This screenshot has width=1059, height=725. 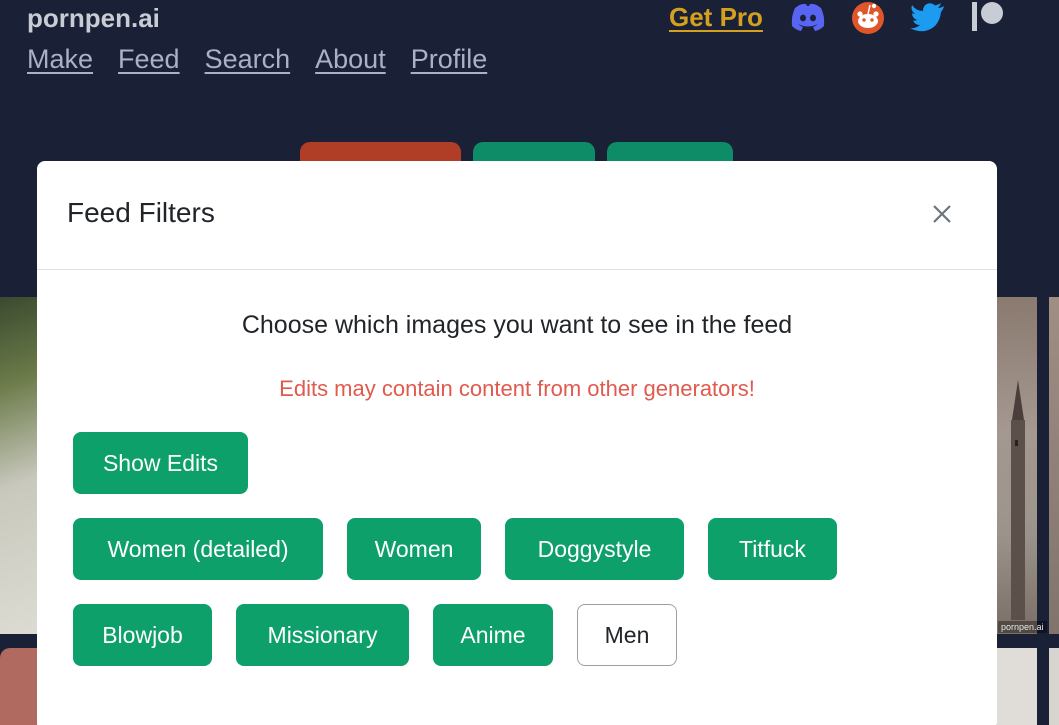 What do you see at coordinates (869, 17) in the screenshot?
I see `reddit-icon` at bounding box center [869, 17].